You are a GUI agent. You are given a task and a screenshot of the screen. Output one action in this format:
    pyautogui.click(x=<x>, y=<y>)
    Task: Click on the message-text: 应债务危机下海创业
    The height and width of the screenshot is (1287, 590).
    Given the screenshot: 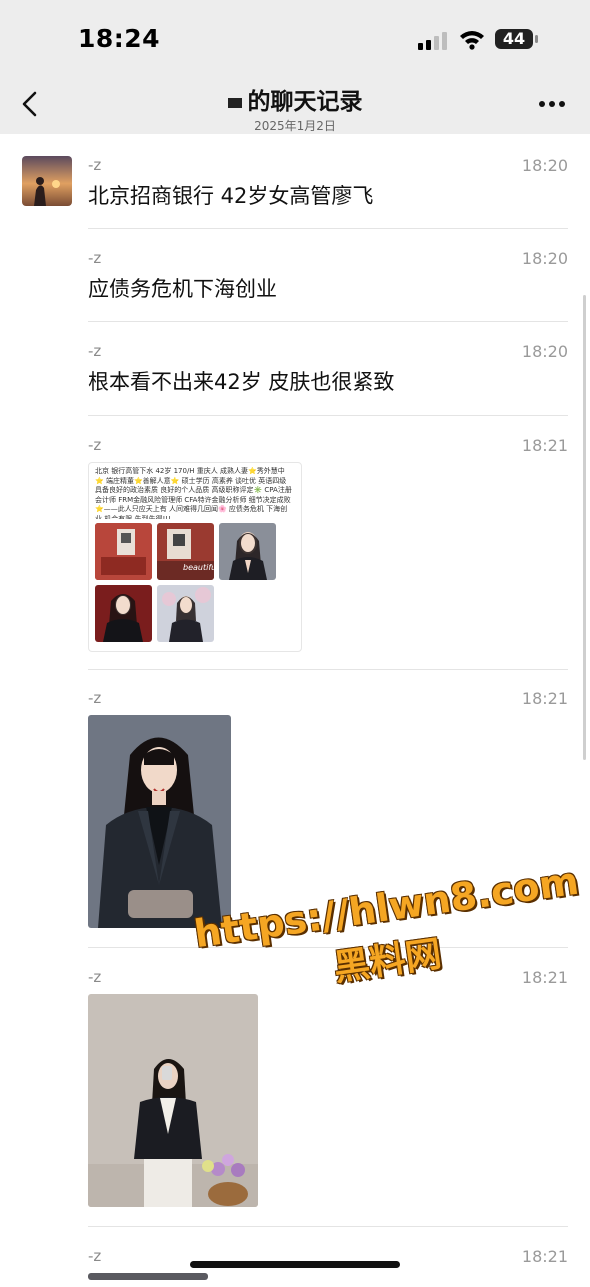 What is the action you would take?
    pyautogui.click(x=182, y=289)
    